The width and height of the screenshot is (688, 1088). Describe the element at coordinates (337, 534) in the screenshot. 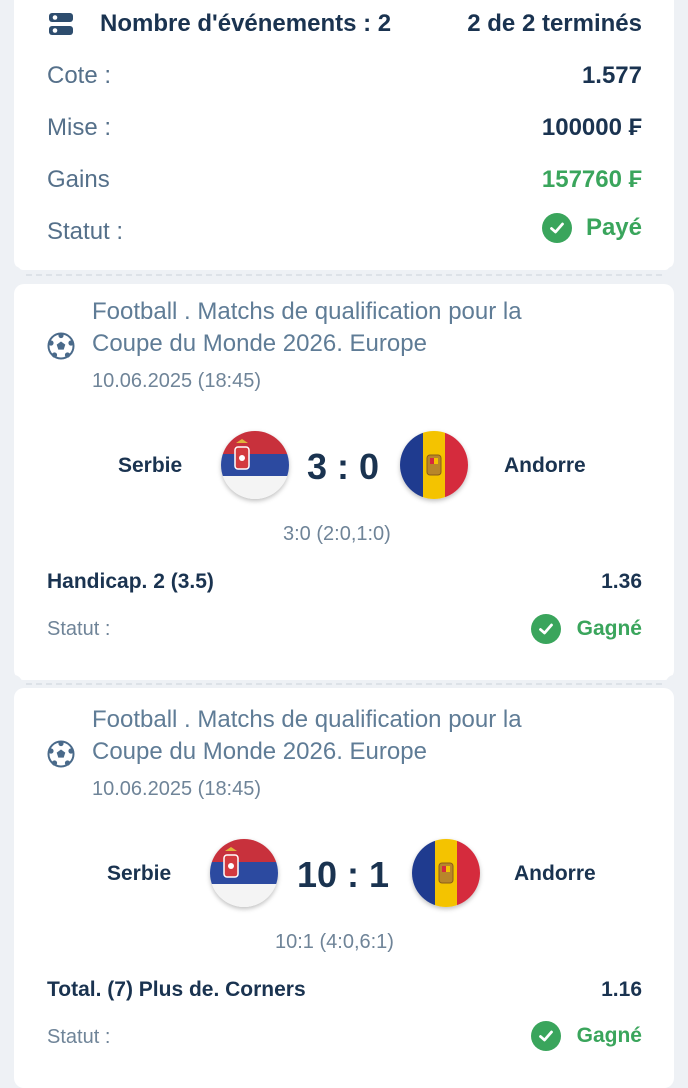

I see `score-detail: 3:0 (2:0,1:0)` at that location.